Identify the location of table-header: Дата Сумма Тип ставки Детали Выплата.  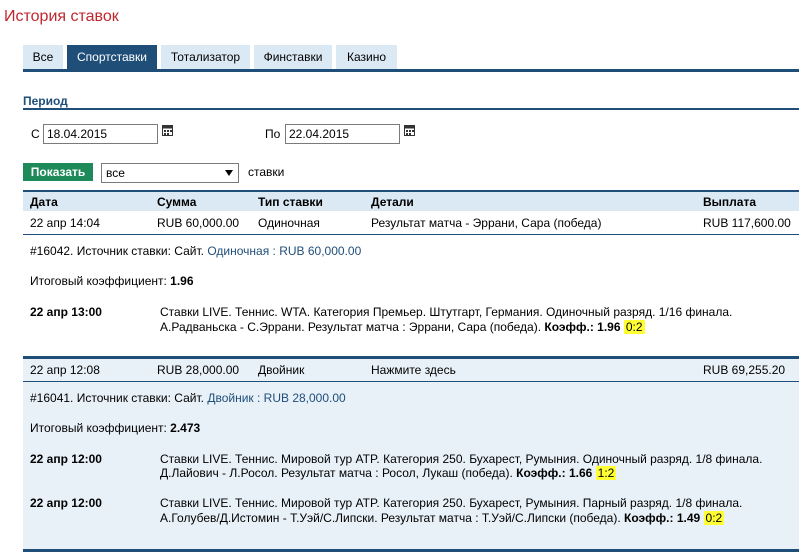
(411, 200).